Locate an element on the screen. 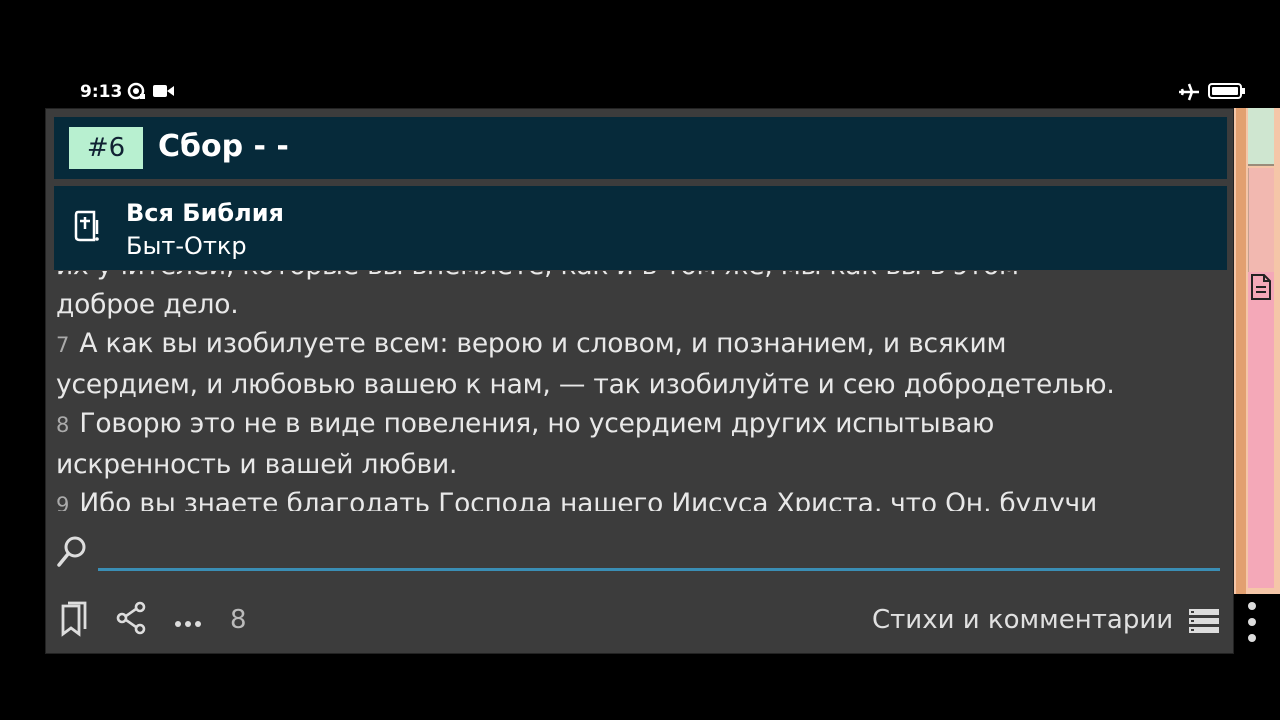 The width and height of the screenshot is (1280, 720). bookmark-icon is located at coordinates (74, 621).